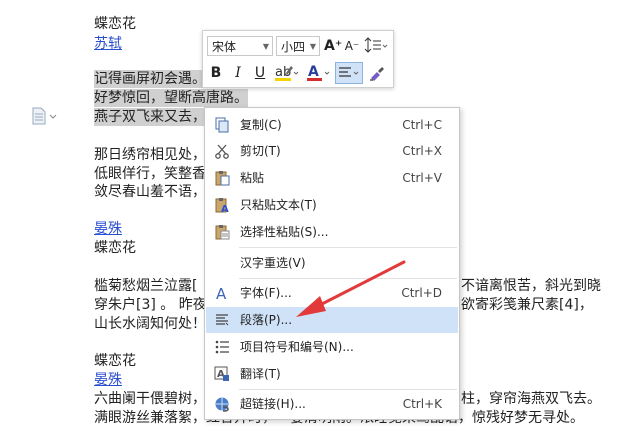  What do you see at coordinates (293, 47) in the screenshot?
I see `font-size-value: 小四` at bounding box center [293, 47].